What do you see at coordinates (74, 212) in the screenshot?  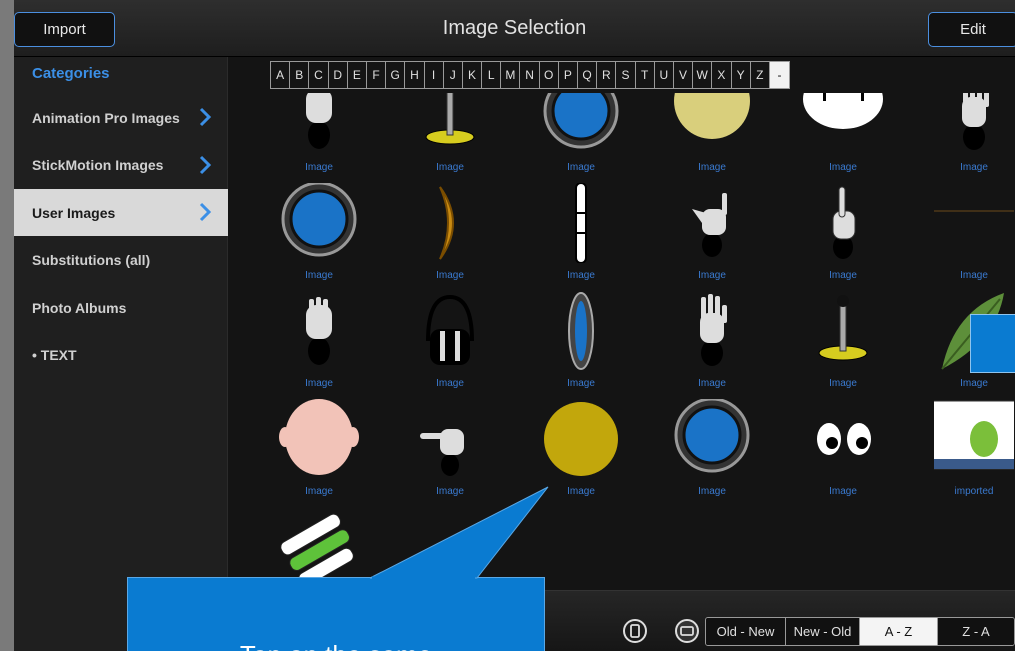 I see `sidebar-item-label: User Images` at bounding box center [74, 212].